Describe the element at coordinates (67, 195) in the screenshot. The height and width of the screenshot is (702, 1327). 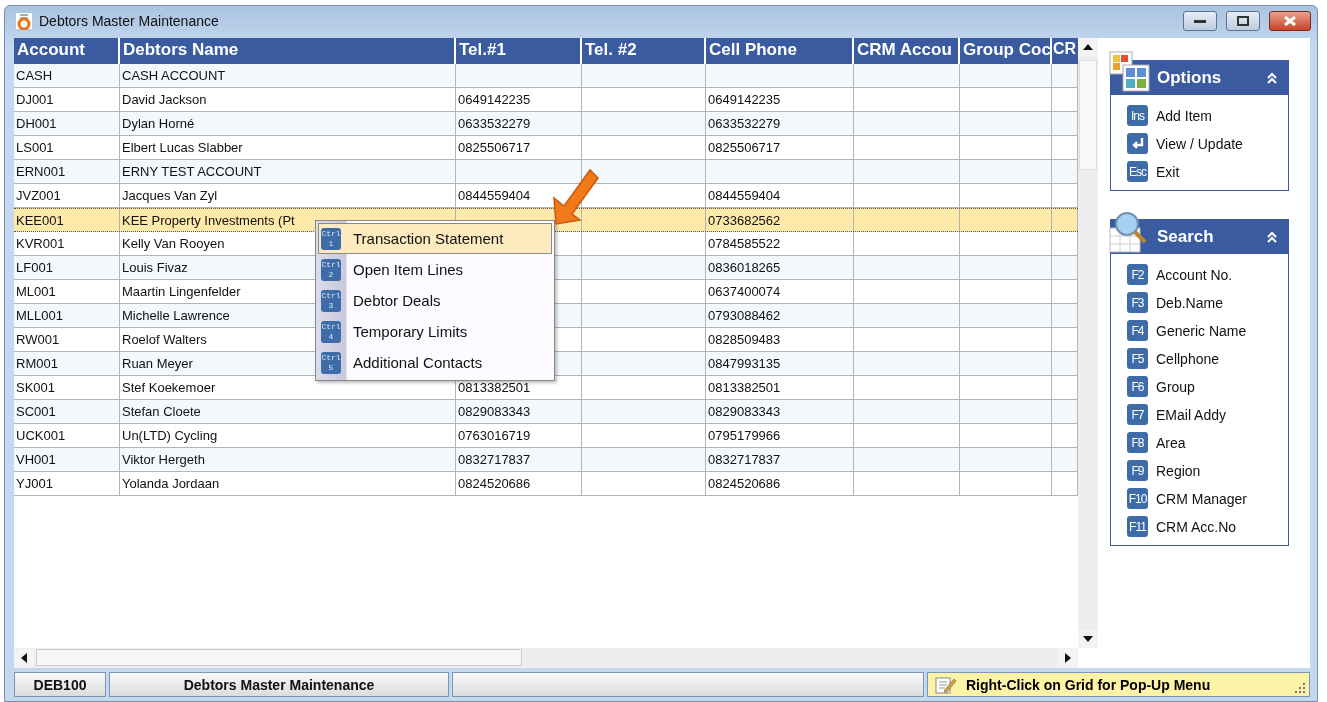
I see `table-cell: JVZ001` at that location.